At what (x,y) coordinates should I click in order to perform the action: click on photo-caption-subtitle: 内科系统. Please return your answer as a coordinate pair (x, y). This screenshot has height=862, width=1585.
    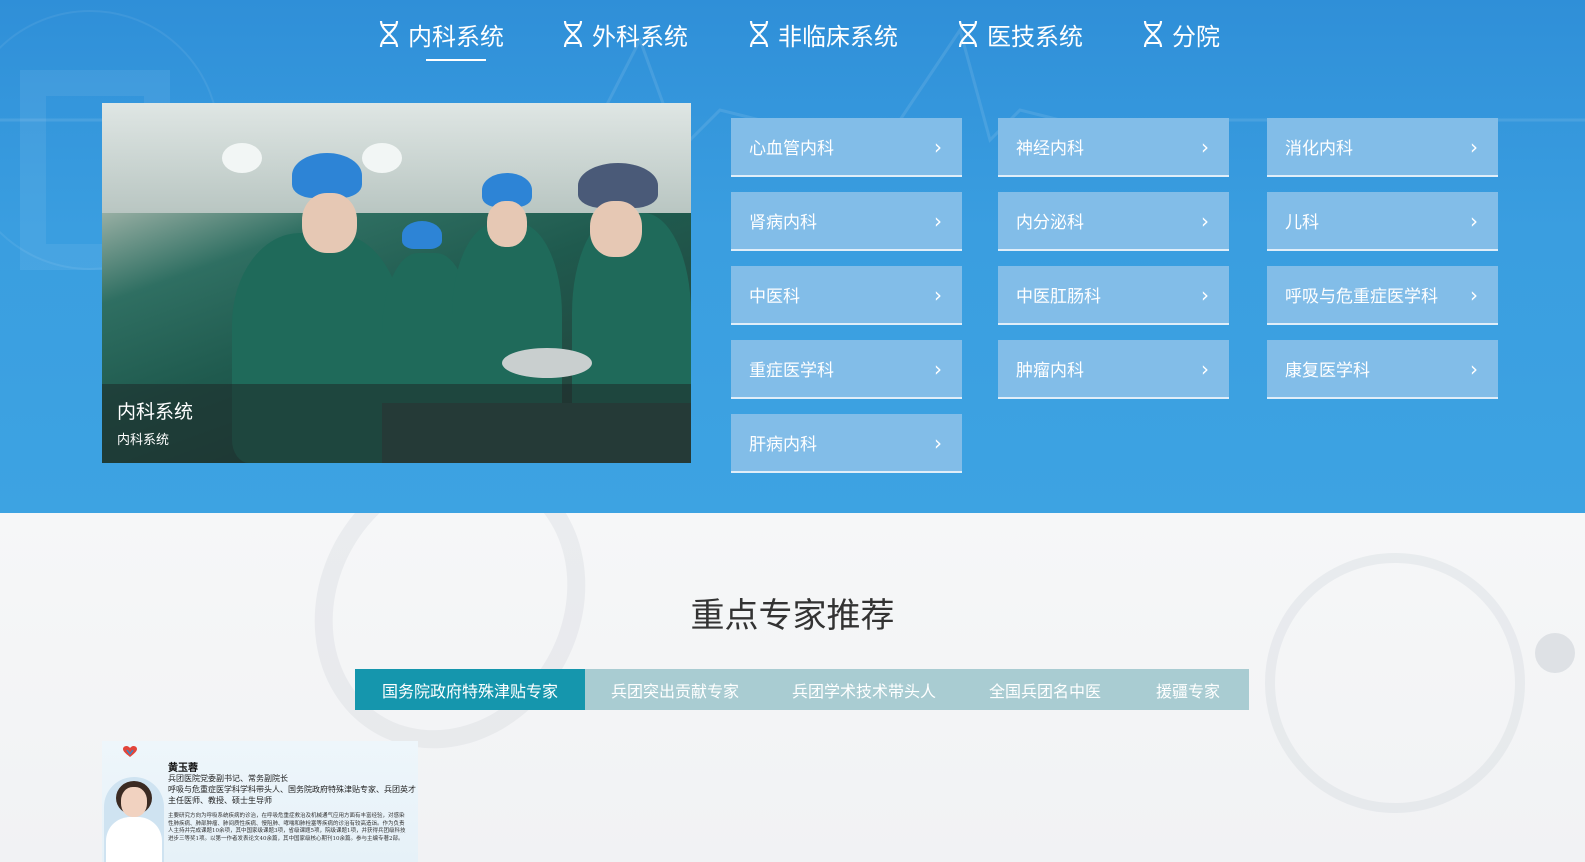
    Looking at the image, I should click on (143, 440).